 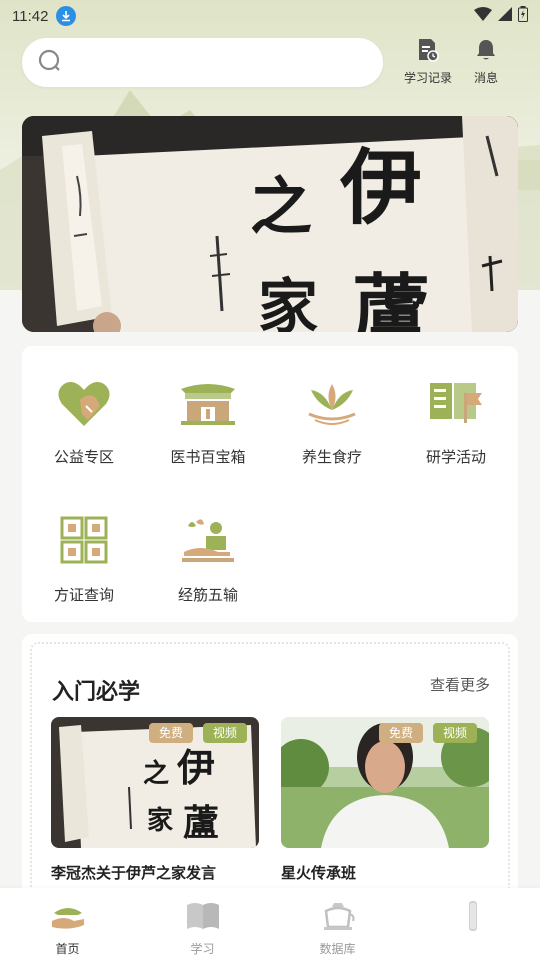 I want to click on nav-profile, so click(x=472, y=924).